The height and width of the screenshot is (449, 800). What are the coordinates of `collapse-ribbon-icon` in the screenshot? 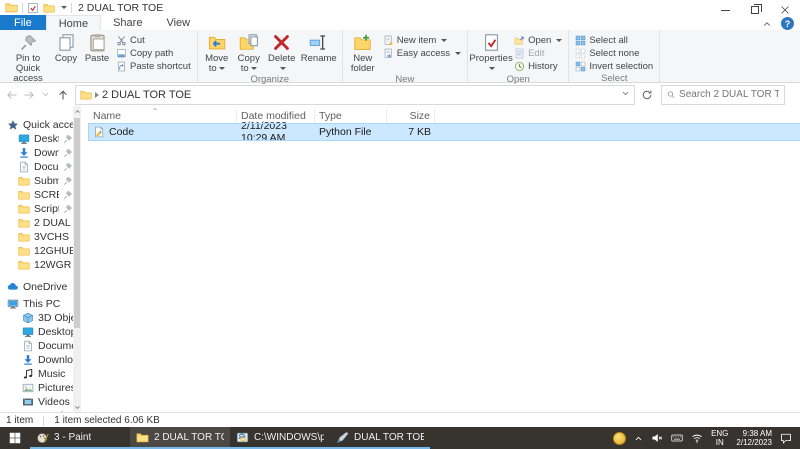 It's located at (767, 24).